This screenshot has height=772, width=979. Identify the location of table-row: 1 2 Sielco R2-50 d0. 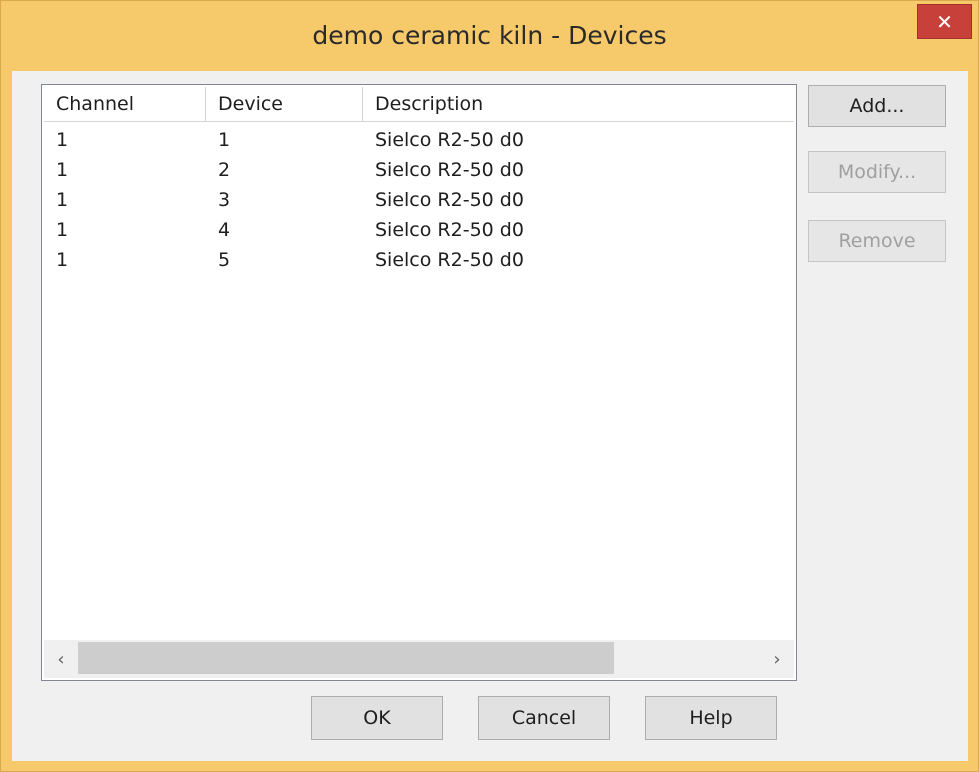
(419, 170).